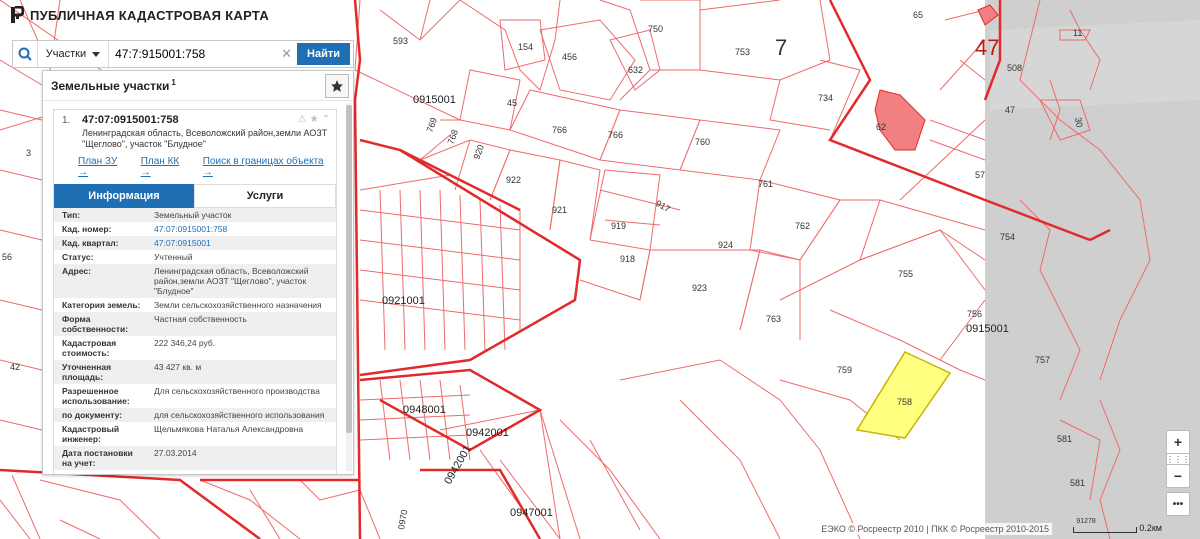 The width and height of the screenshot is (1200, 539). Describe the element at coordinates (781, 47) in the screenshot. I see `big-label-7: 7` at that location.